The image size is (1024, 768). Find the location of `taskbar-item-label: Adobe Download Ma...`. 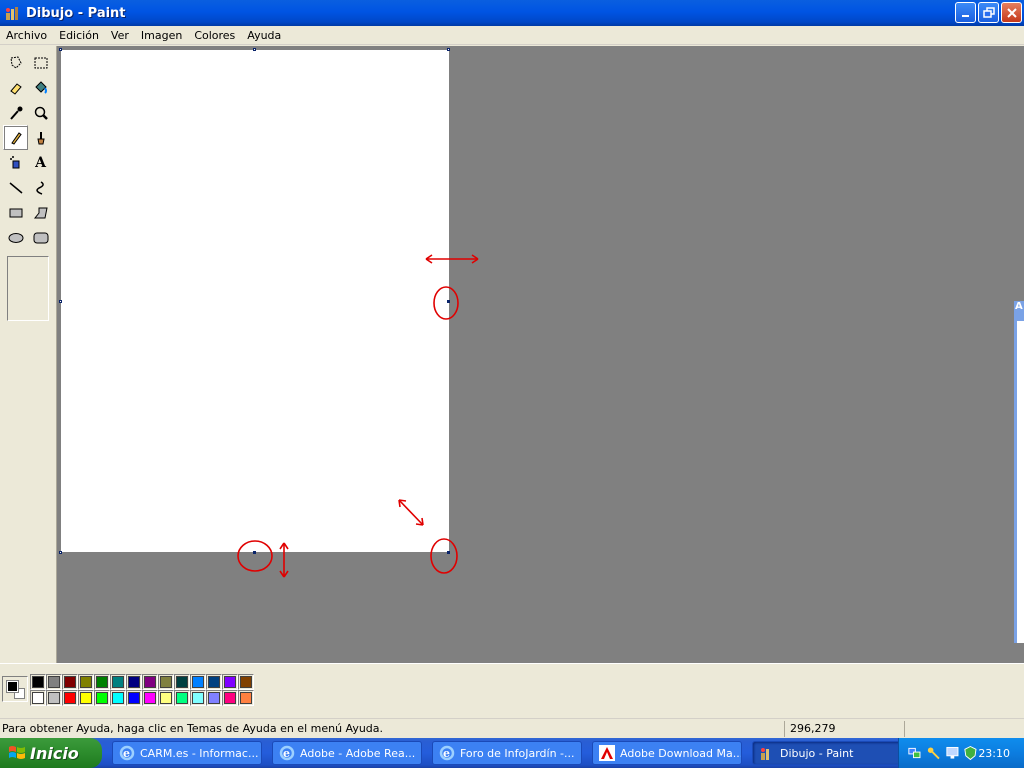

taskbar-item-label: Adobe Download Ma... is located at coordinates (681, 753).